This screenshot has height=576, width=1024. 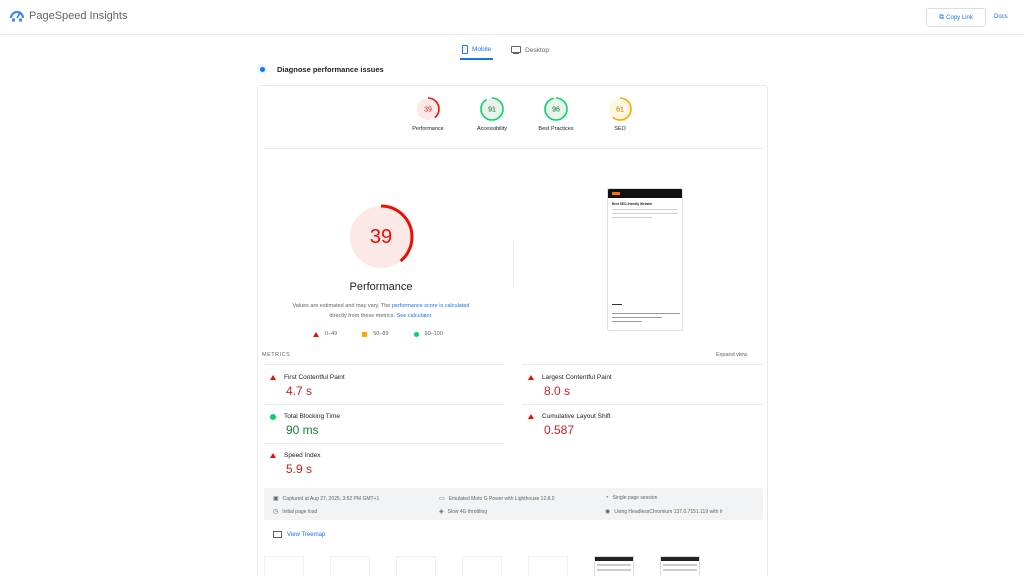 I want to click on gauge-label: Accessibility, so click(x=492, y=129).